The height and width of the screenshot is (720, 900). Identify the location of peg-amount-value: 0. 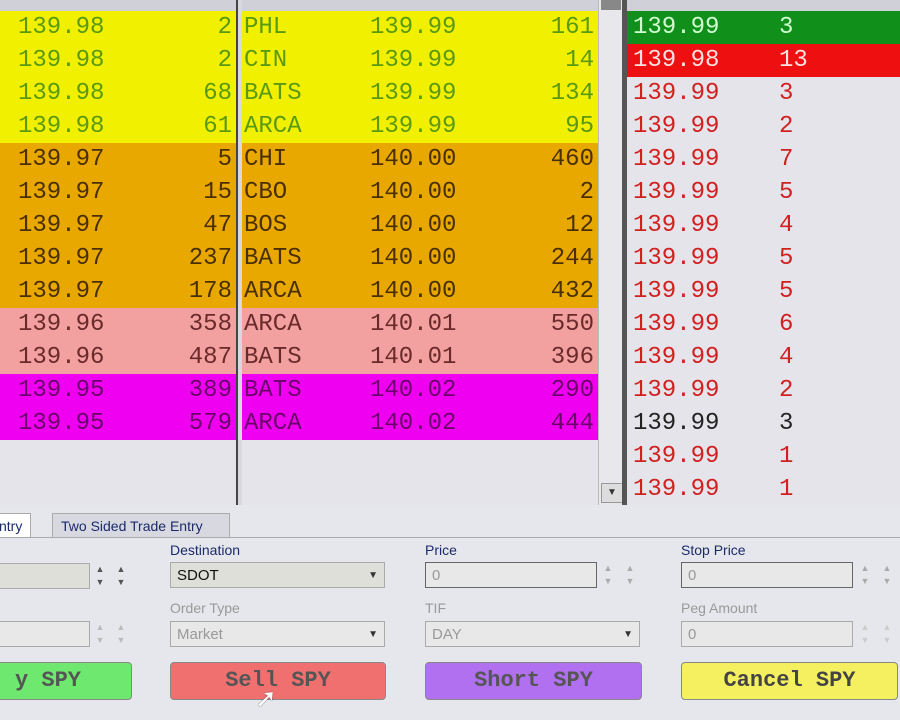
(692, 634).